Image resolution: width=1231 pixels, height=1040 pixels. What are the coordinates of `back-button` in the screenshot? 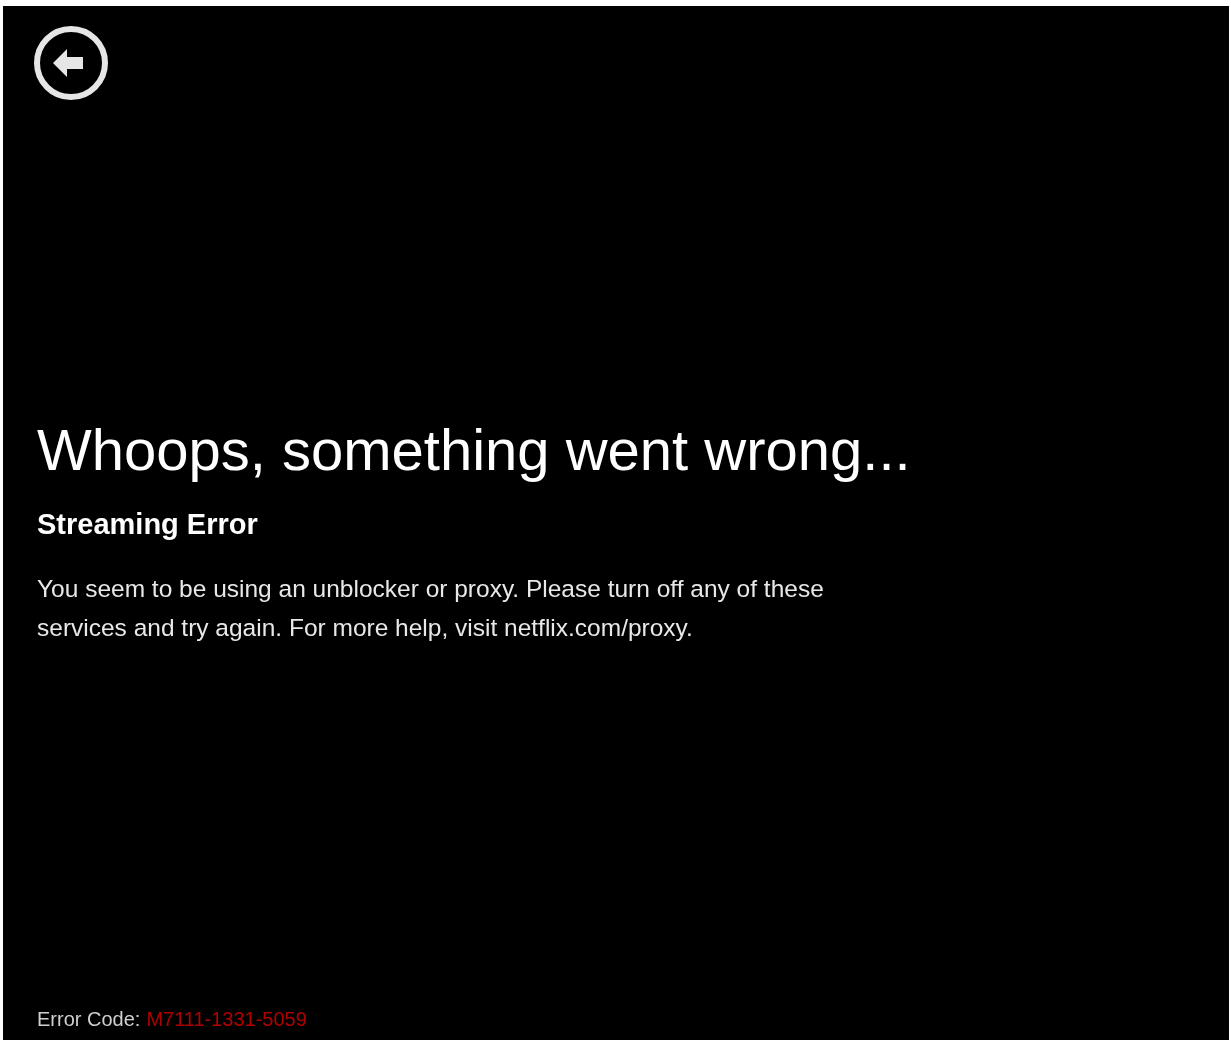 It's located at (71, 63).